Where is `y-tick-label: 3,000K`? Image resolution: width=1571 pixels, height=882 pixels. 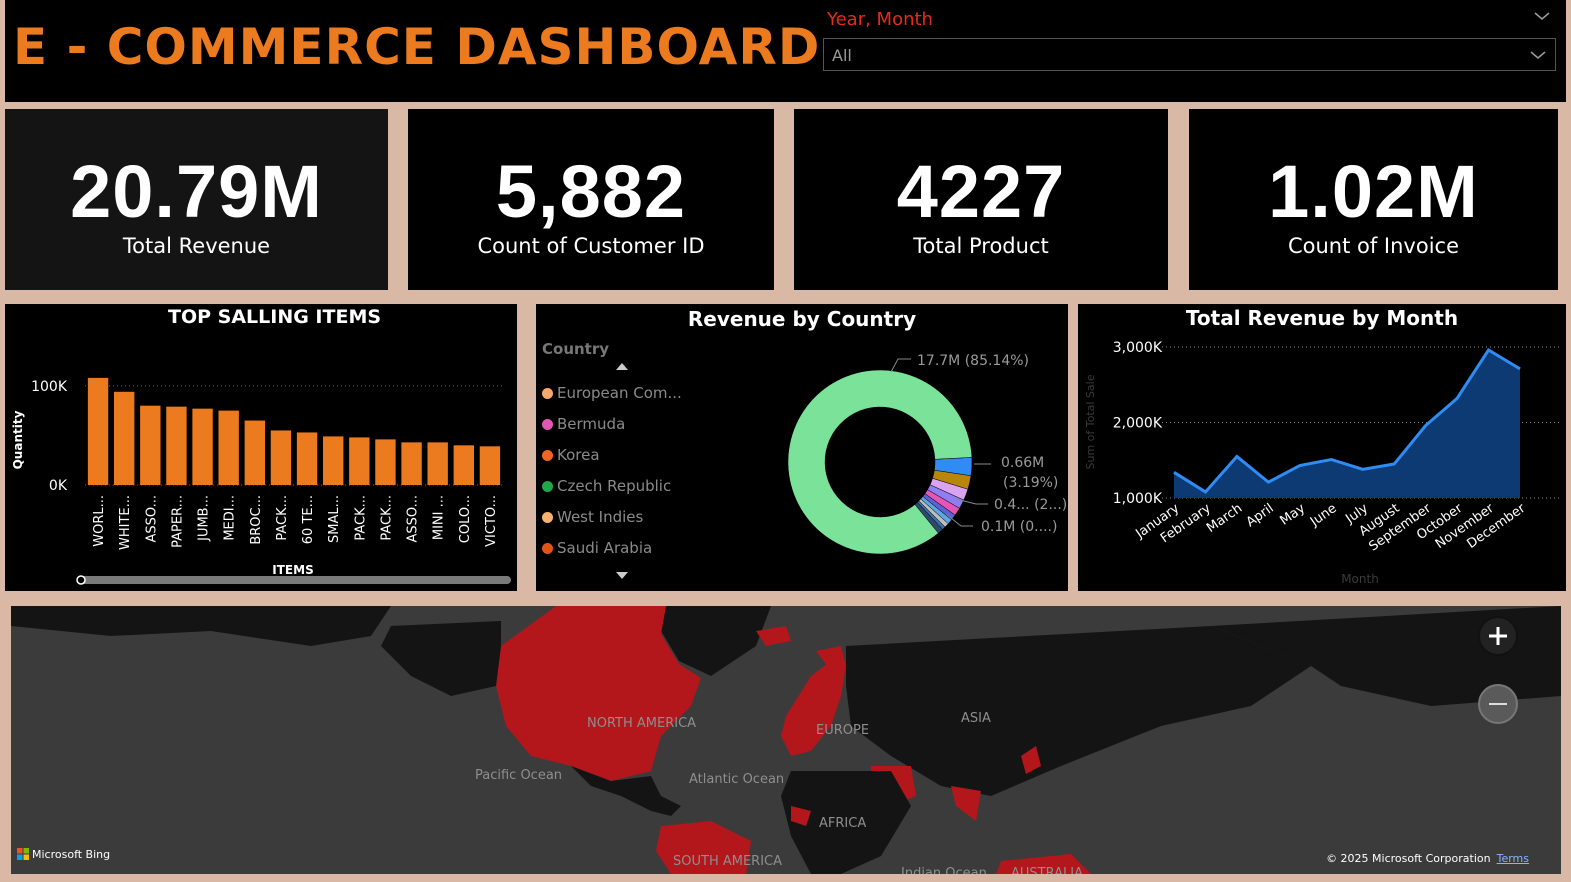
y-tick-label: 3,000K is located at coordinates (1138, 348).